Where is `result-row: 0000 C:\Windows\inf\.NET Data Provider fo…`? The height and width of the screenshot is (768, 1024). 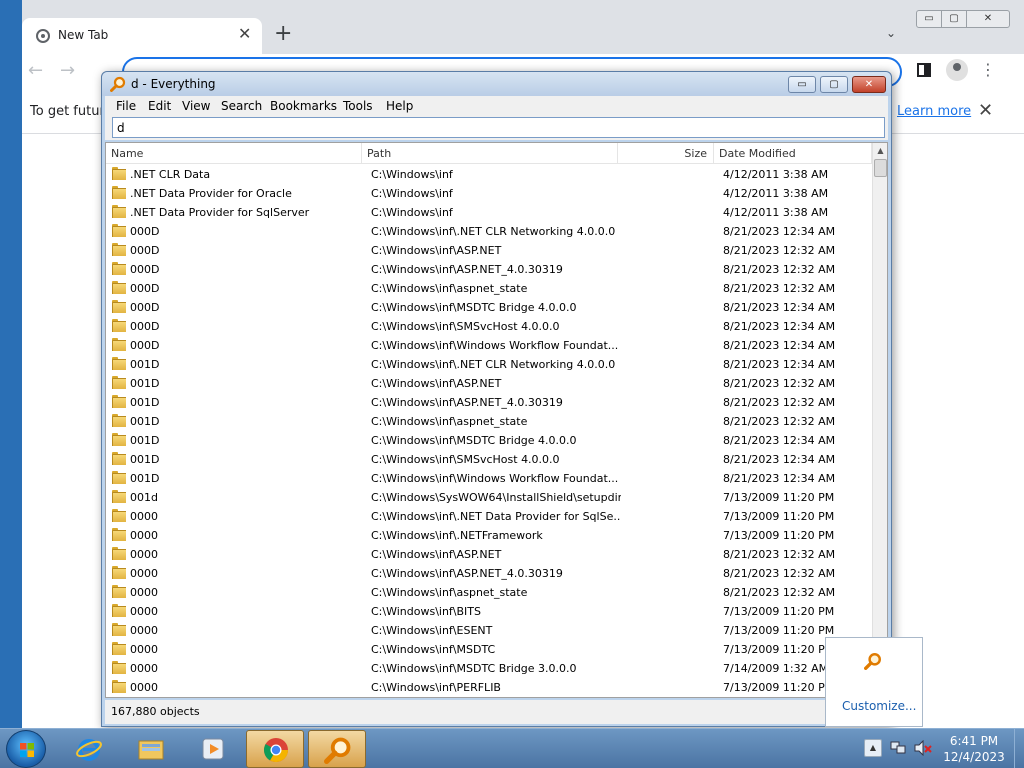 result-row: 0000 C:\Windows\inf\.NET Data Provider fo… is located at coordinates (489, 516).